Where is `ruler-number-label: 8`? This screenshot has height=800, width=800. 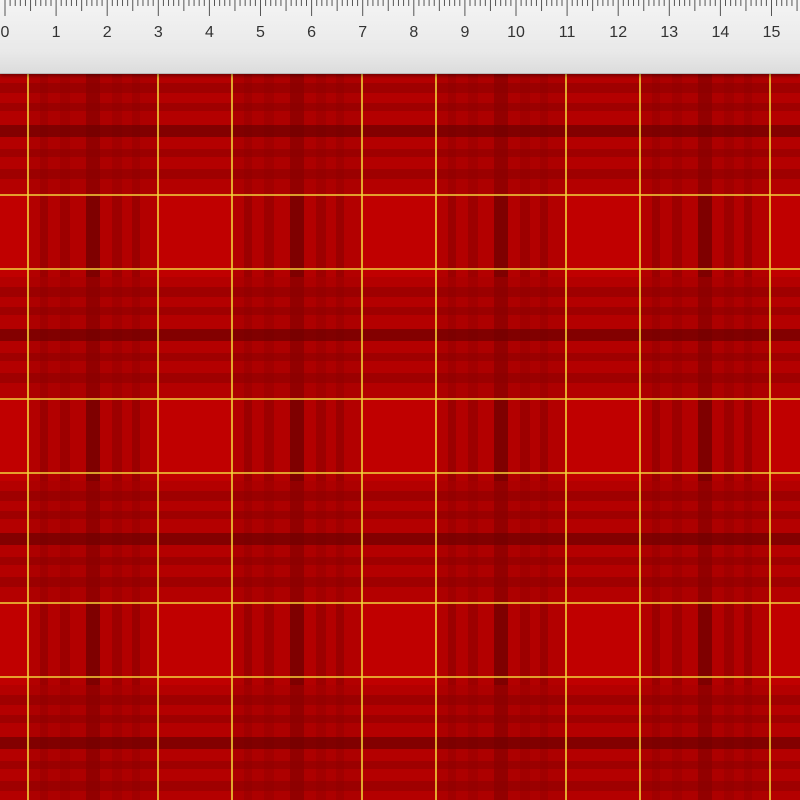
ruler-number-label: 8 is located at coordinates (413, 32).